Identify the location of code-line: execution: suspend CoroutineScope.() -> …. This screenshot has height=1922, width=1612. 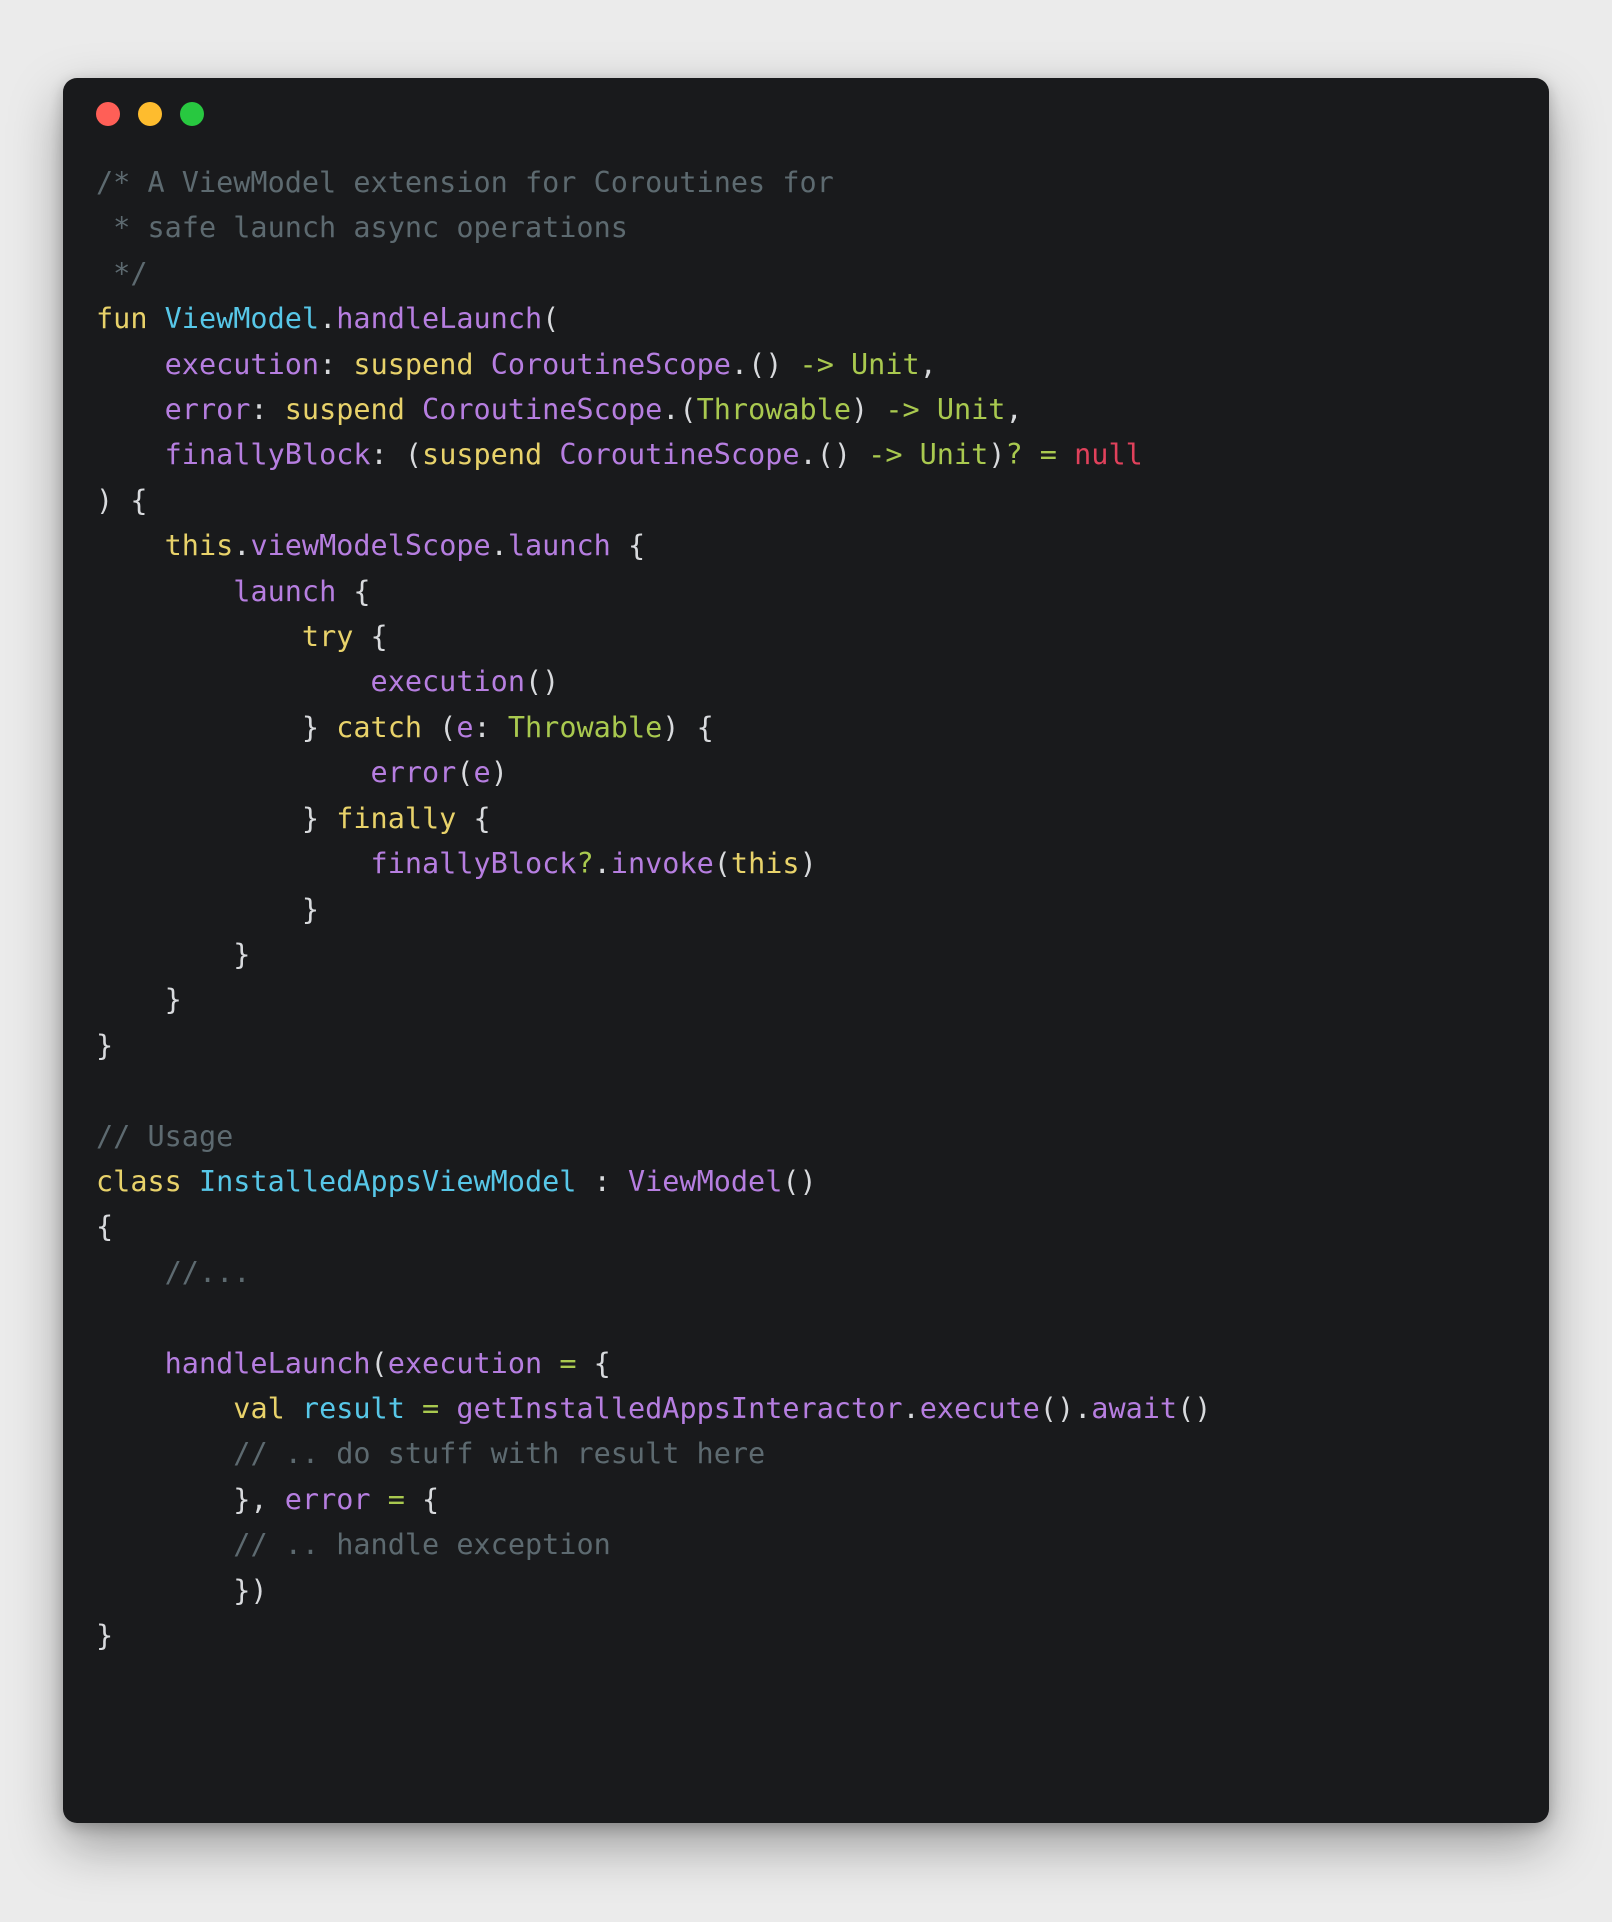
(822, 364).